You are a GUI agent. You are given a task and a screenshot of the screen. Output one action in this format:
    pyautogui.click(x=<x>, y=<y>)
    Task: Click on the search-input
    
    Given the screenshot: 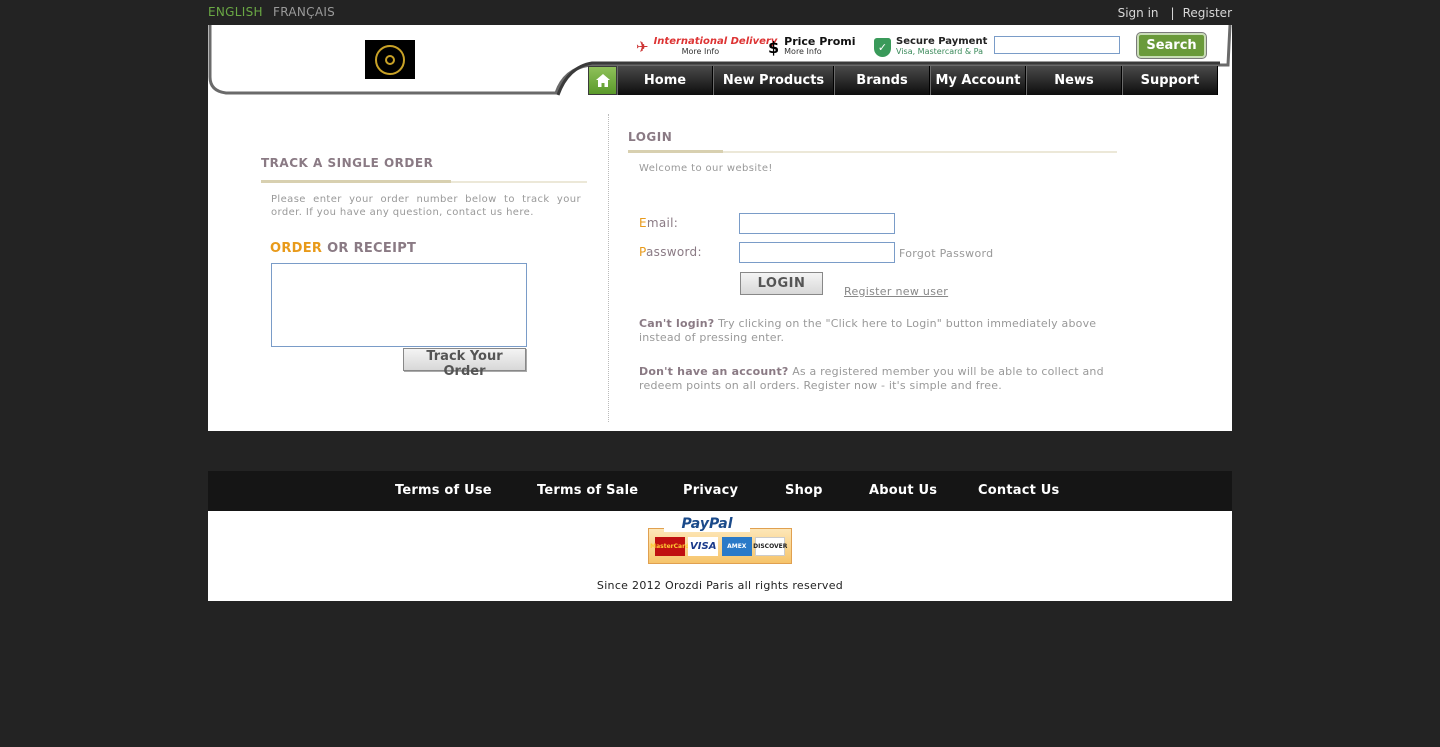 What is the action you would take?
    pyautogui.click(x=1057, y=45)
    